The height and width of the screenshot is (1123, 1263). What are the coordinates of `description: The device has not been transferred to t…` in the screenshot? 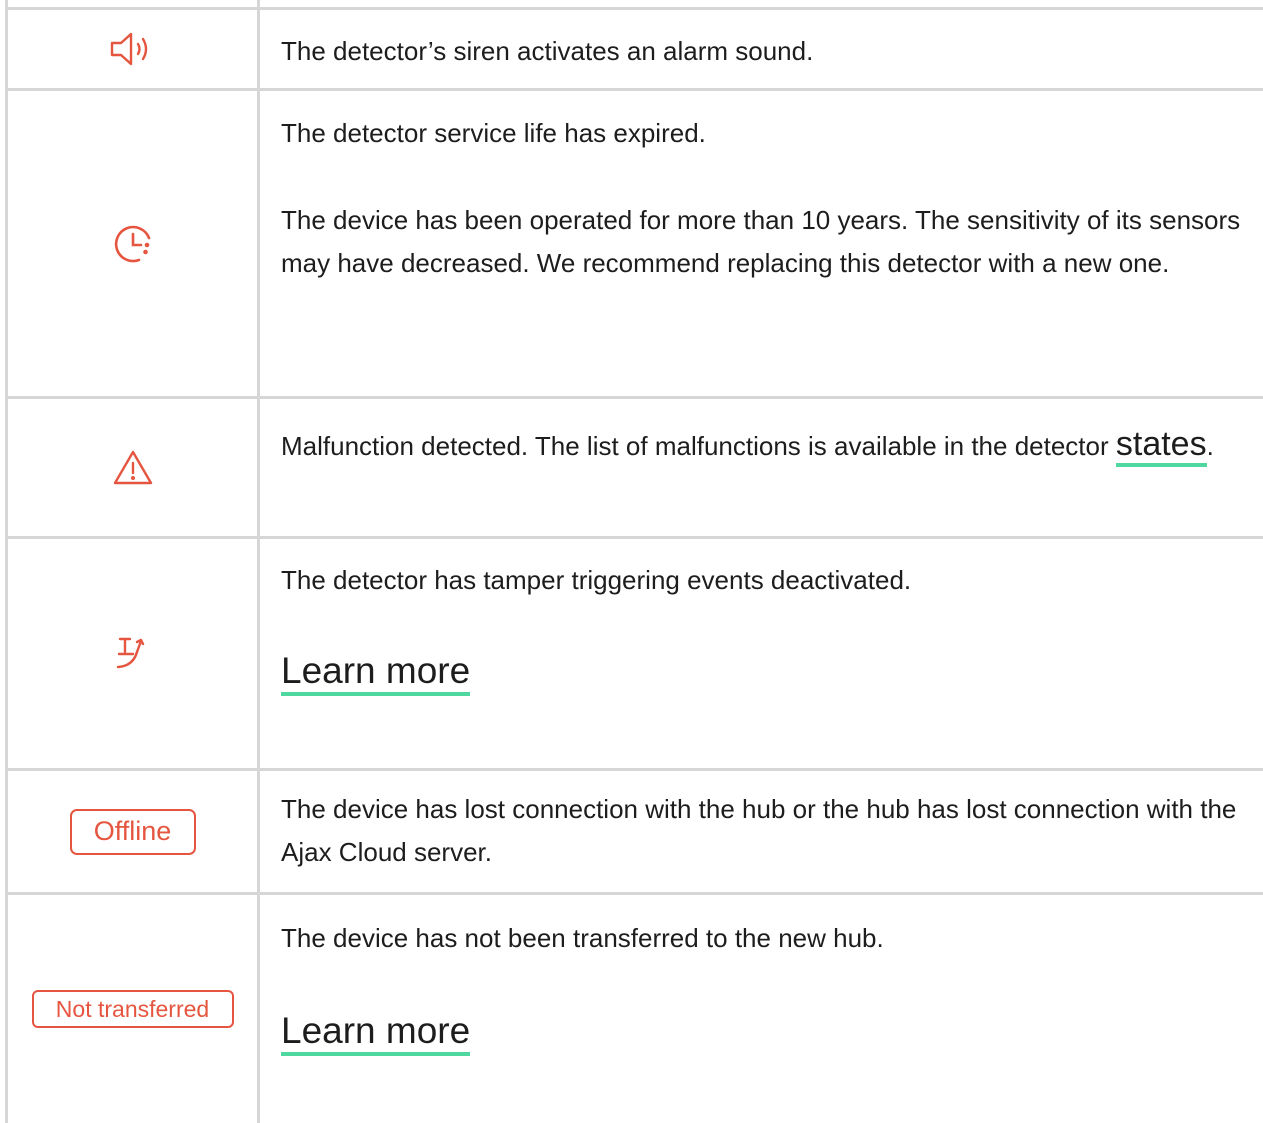 It's located at (582, 938).